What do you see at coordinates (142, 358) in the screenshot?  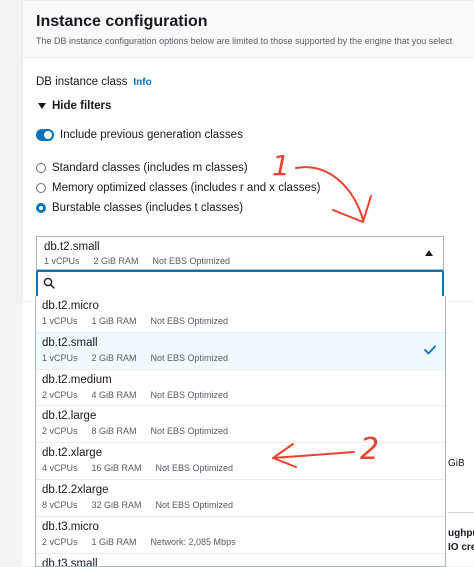 I see `option-description: 1 vCPUs 2 GiB RAM Not EBS Optimized` at bounding box center [142, 358].